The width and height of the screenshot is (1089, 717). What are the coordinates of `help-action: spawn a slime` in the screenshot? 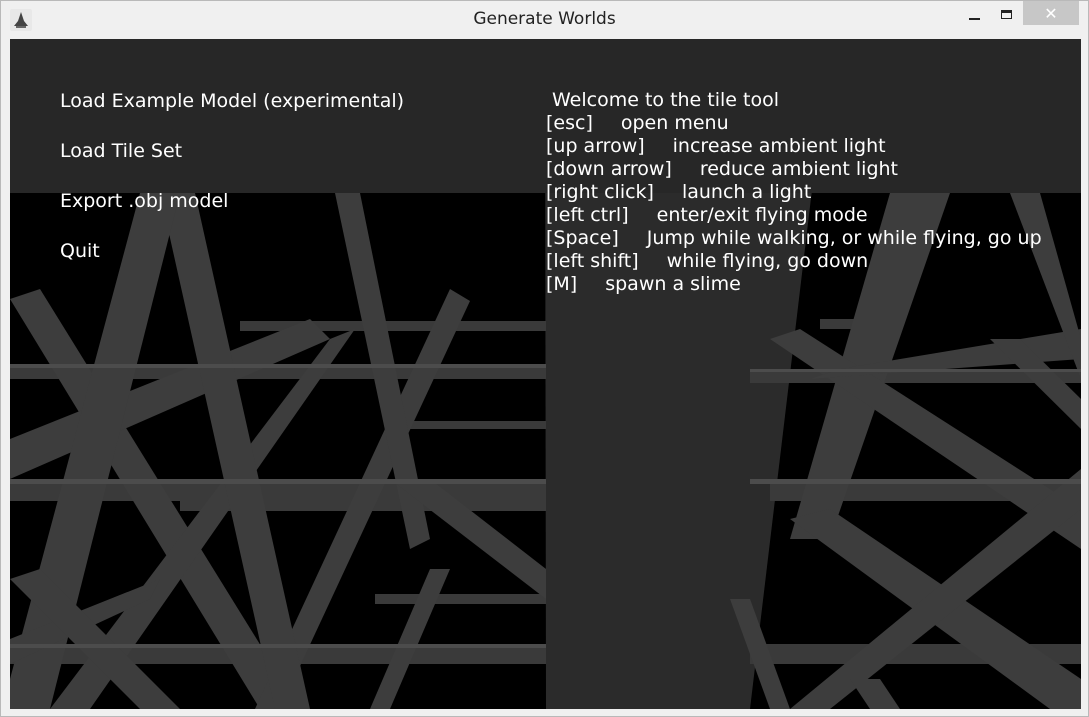 It's located at (673, 284).